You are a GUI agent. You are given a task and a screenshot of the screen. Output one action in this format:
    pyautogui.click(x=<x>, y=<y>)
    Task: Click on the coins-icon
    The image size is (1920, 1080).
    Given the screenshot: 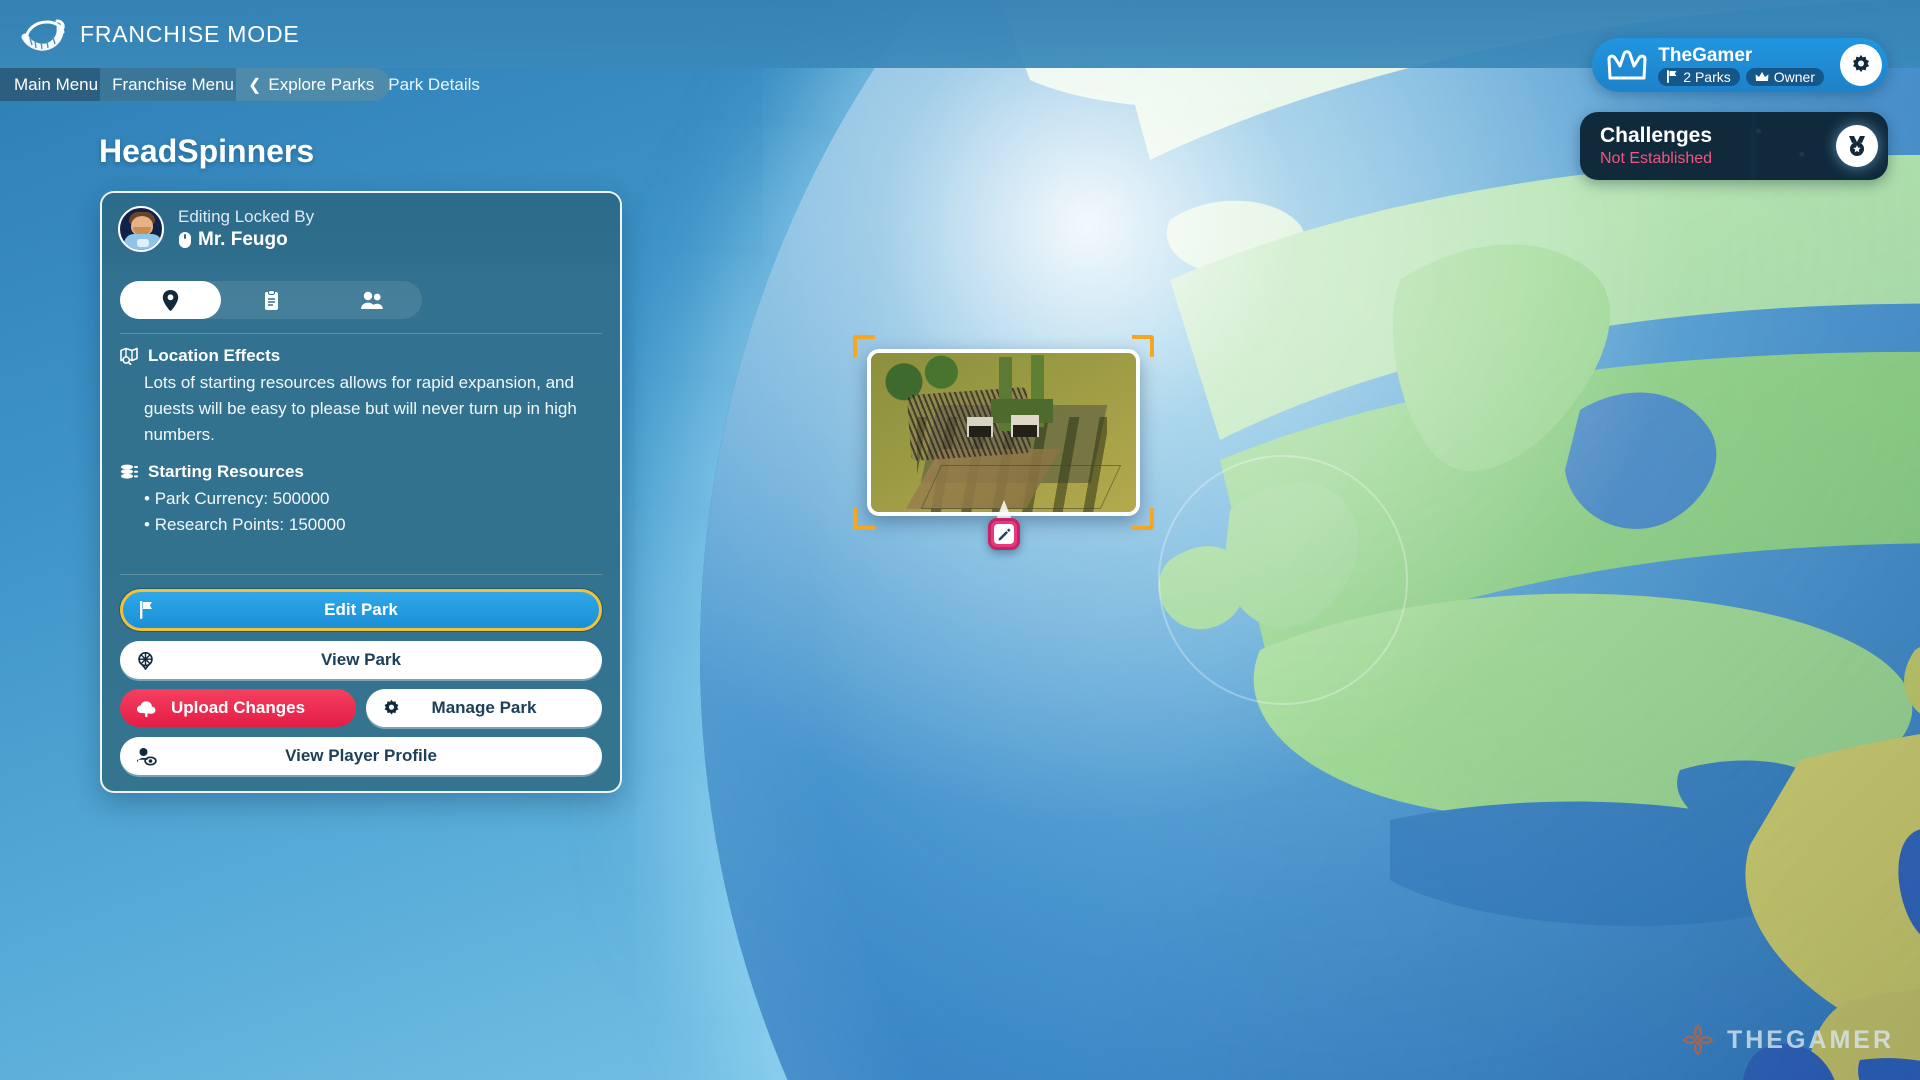 What is the action you would take?
    pyautogui.click(x=129, y=472)
    